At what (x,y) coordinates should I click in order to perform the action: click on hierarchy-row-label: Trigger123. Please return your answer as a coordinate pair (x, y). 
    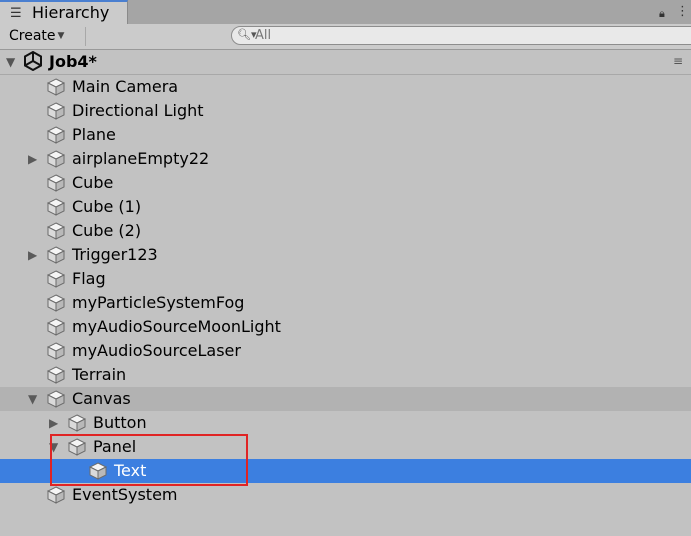
    Looking at the image, I should click on (115, 254).